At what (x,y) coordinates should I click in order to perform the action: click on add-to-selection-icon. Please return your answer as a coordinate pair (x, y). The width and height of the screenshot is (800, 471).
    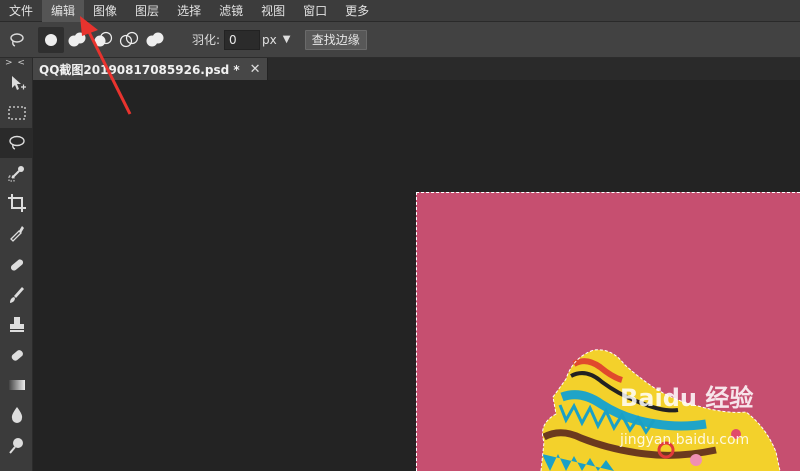
    Looking at the image, I should click on (77, 40).